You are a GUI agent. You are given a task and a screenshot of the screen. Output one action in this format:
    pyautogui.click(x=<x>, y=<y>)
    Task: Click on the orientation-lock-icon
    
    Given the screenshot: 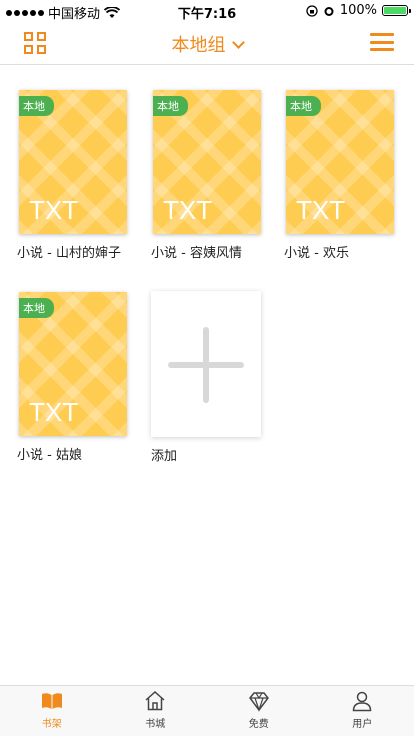 What is the action you would take?
    pyautogui.click(x=312, y=10)
    